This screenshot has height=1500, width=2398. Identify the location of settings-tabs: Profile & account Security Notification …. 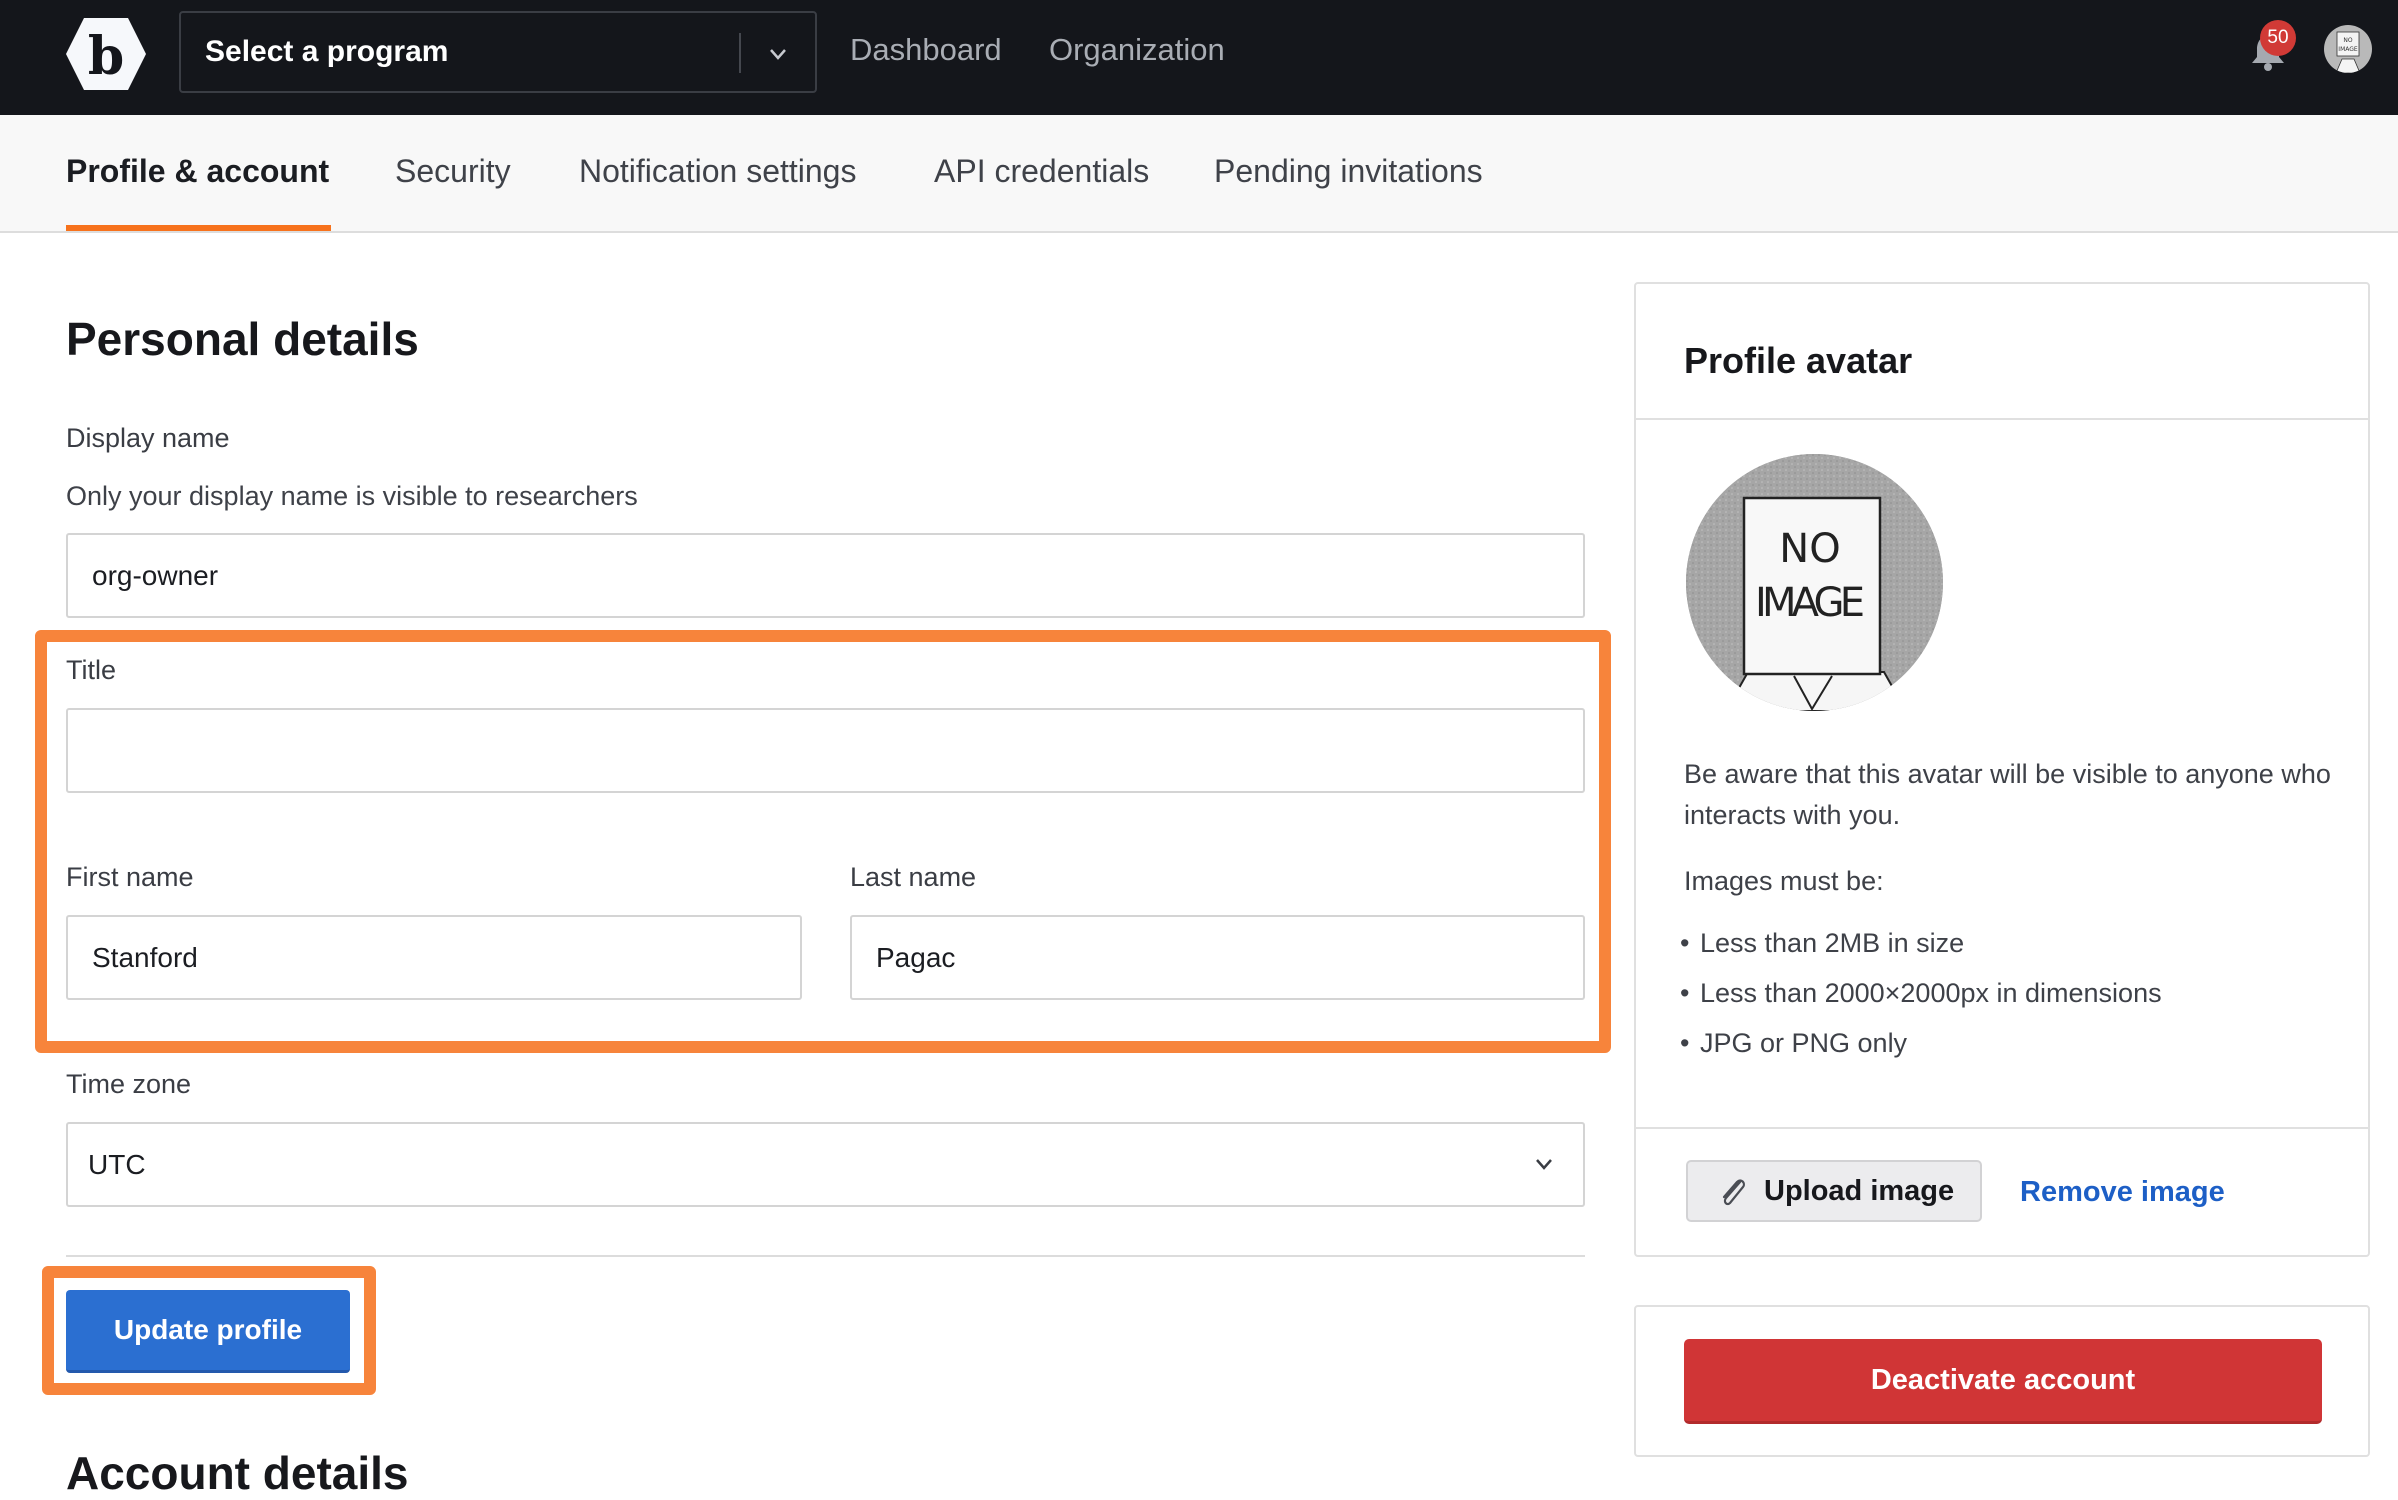
(1199, 174).